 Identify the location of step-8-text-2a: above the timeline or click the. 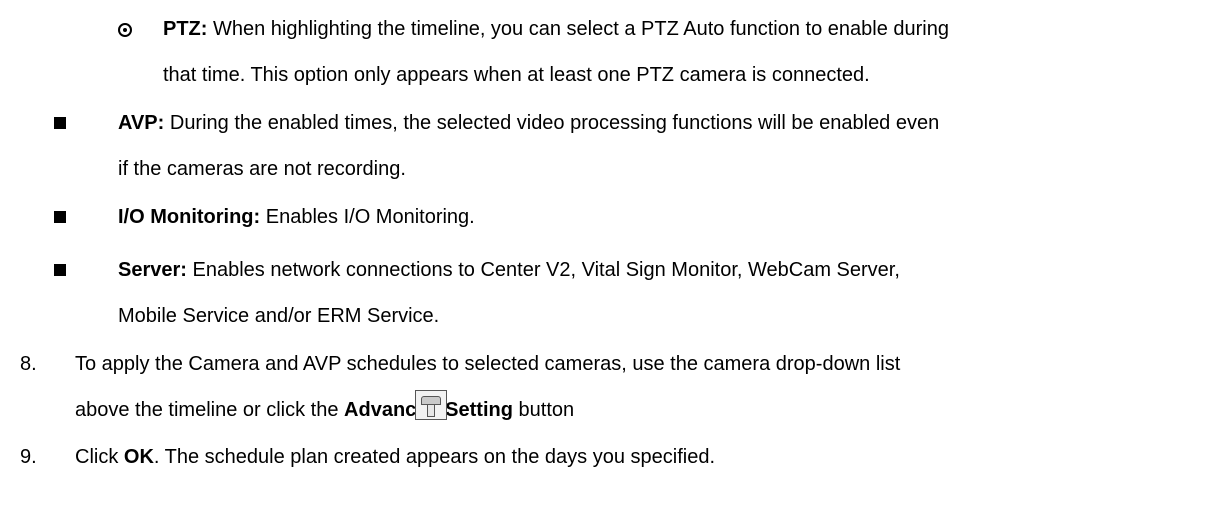
(210, 410).